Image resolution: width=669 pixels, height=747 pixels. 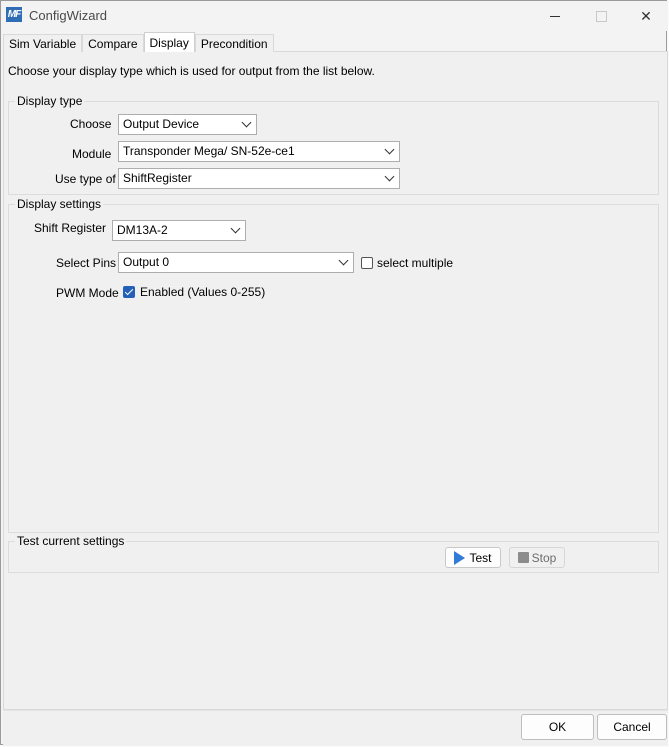 What do you see at coordinates (209, 151) in the screenshot?
I see `module-value: Transponder Mega/ SN-52e-ce1` at bounding box center [209, 151].